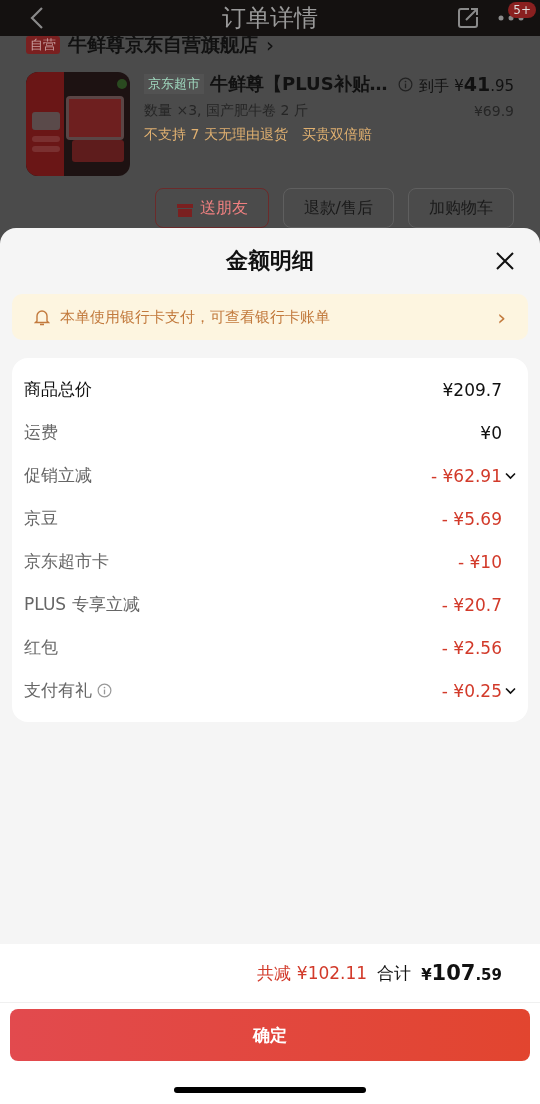 This screenshot has height=1104, width=540. Describe the element at coordinates (195, 317) in the screenshot. I see `notice-text: 本单使用银行卡支付，可查看银行卡账单` at that location.